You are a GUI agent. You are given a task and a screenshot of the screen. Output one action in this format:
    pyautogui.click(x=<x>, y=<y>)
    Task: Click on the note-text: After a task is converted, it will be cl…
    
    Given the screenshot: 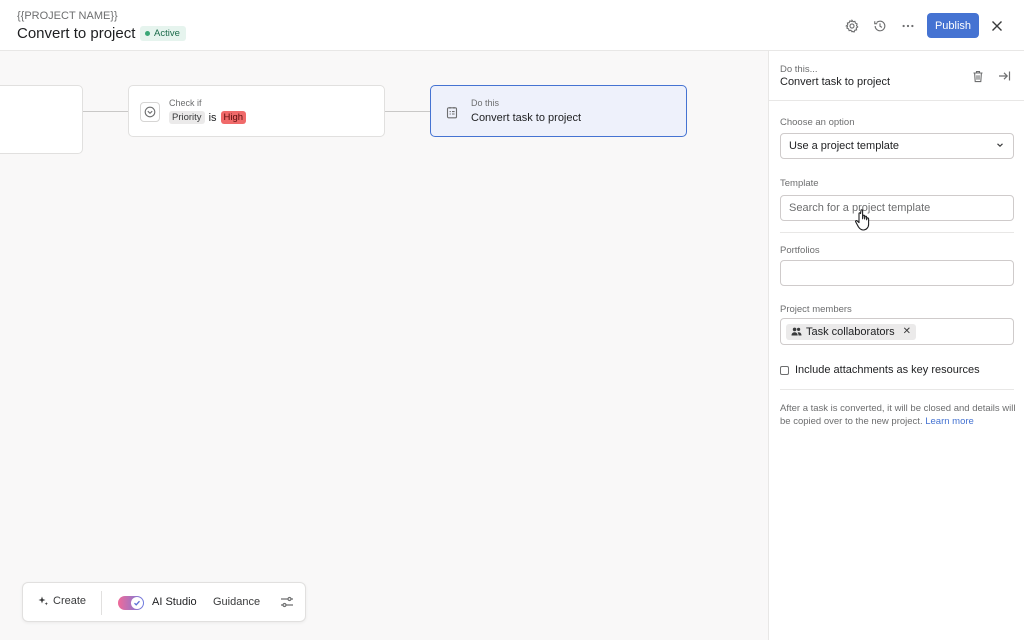 What is the action you would take?
    pyautogui.click(x=898, y=415)
    